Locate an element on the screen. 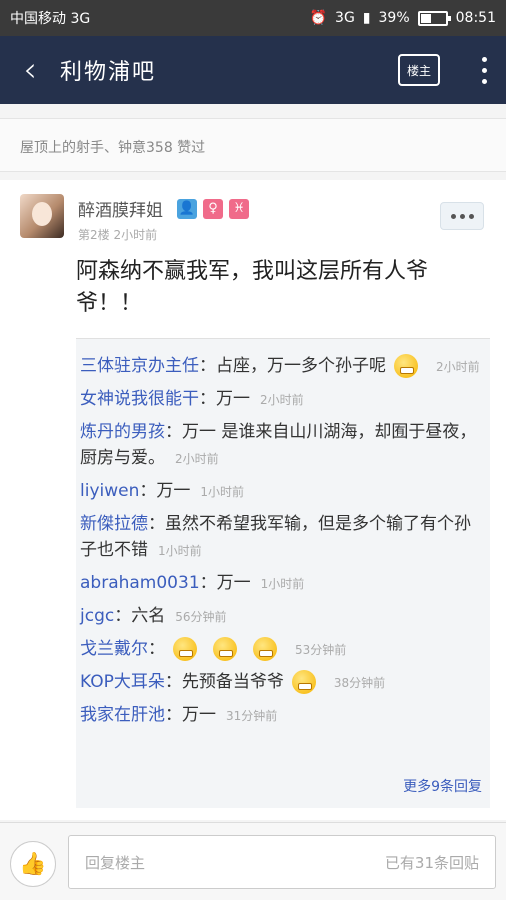  reply-text: 六名 is located at coordinates (148, 616).